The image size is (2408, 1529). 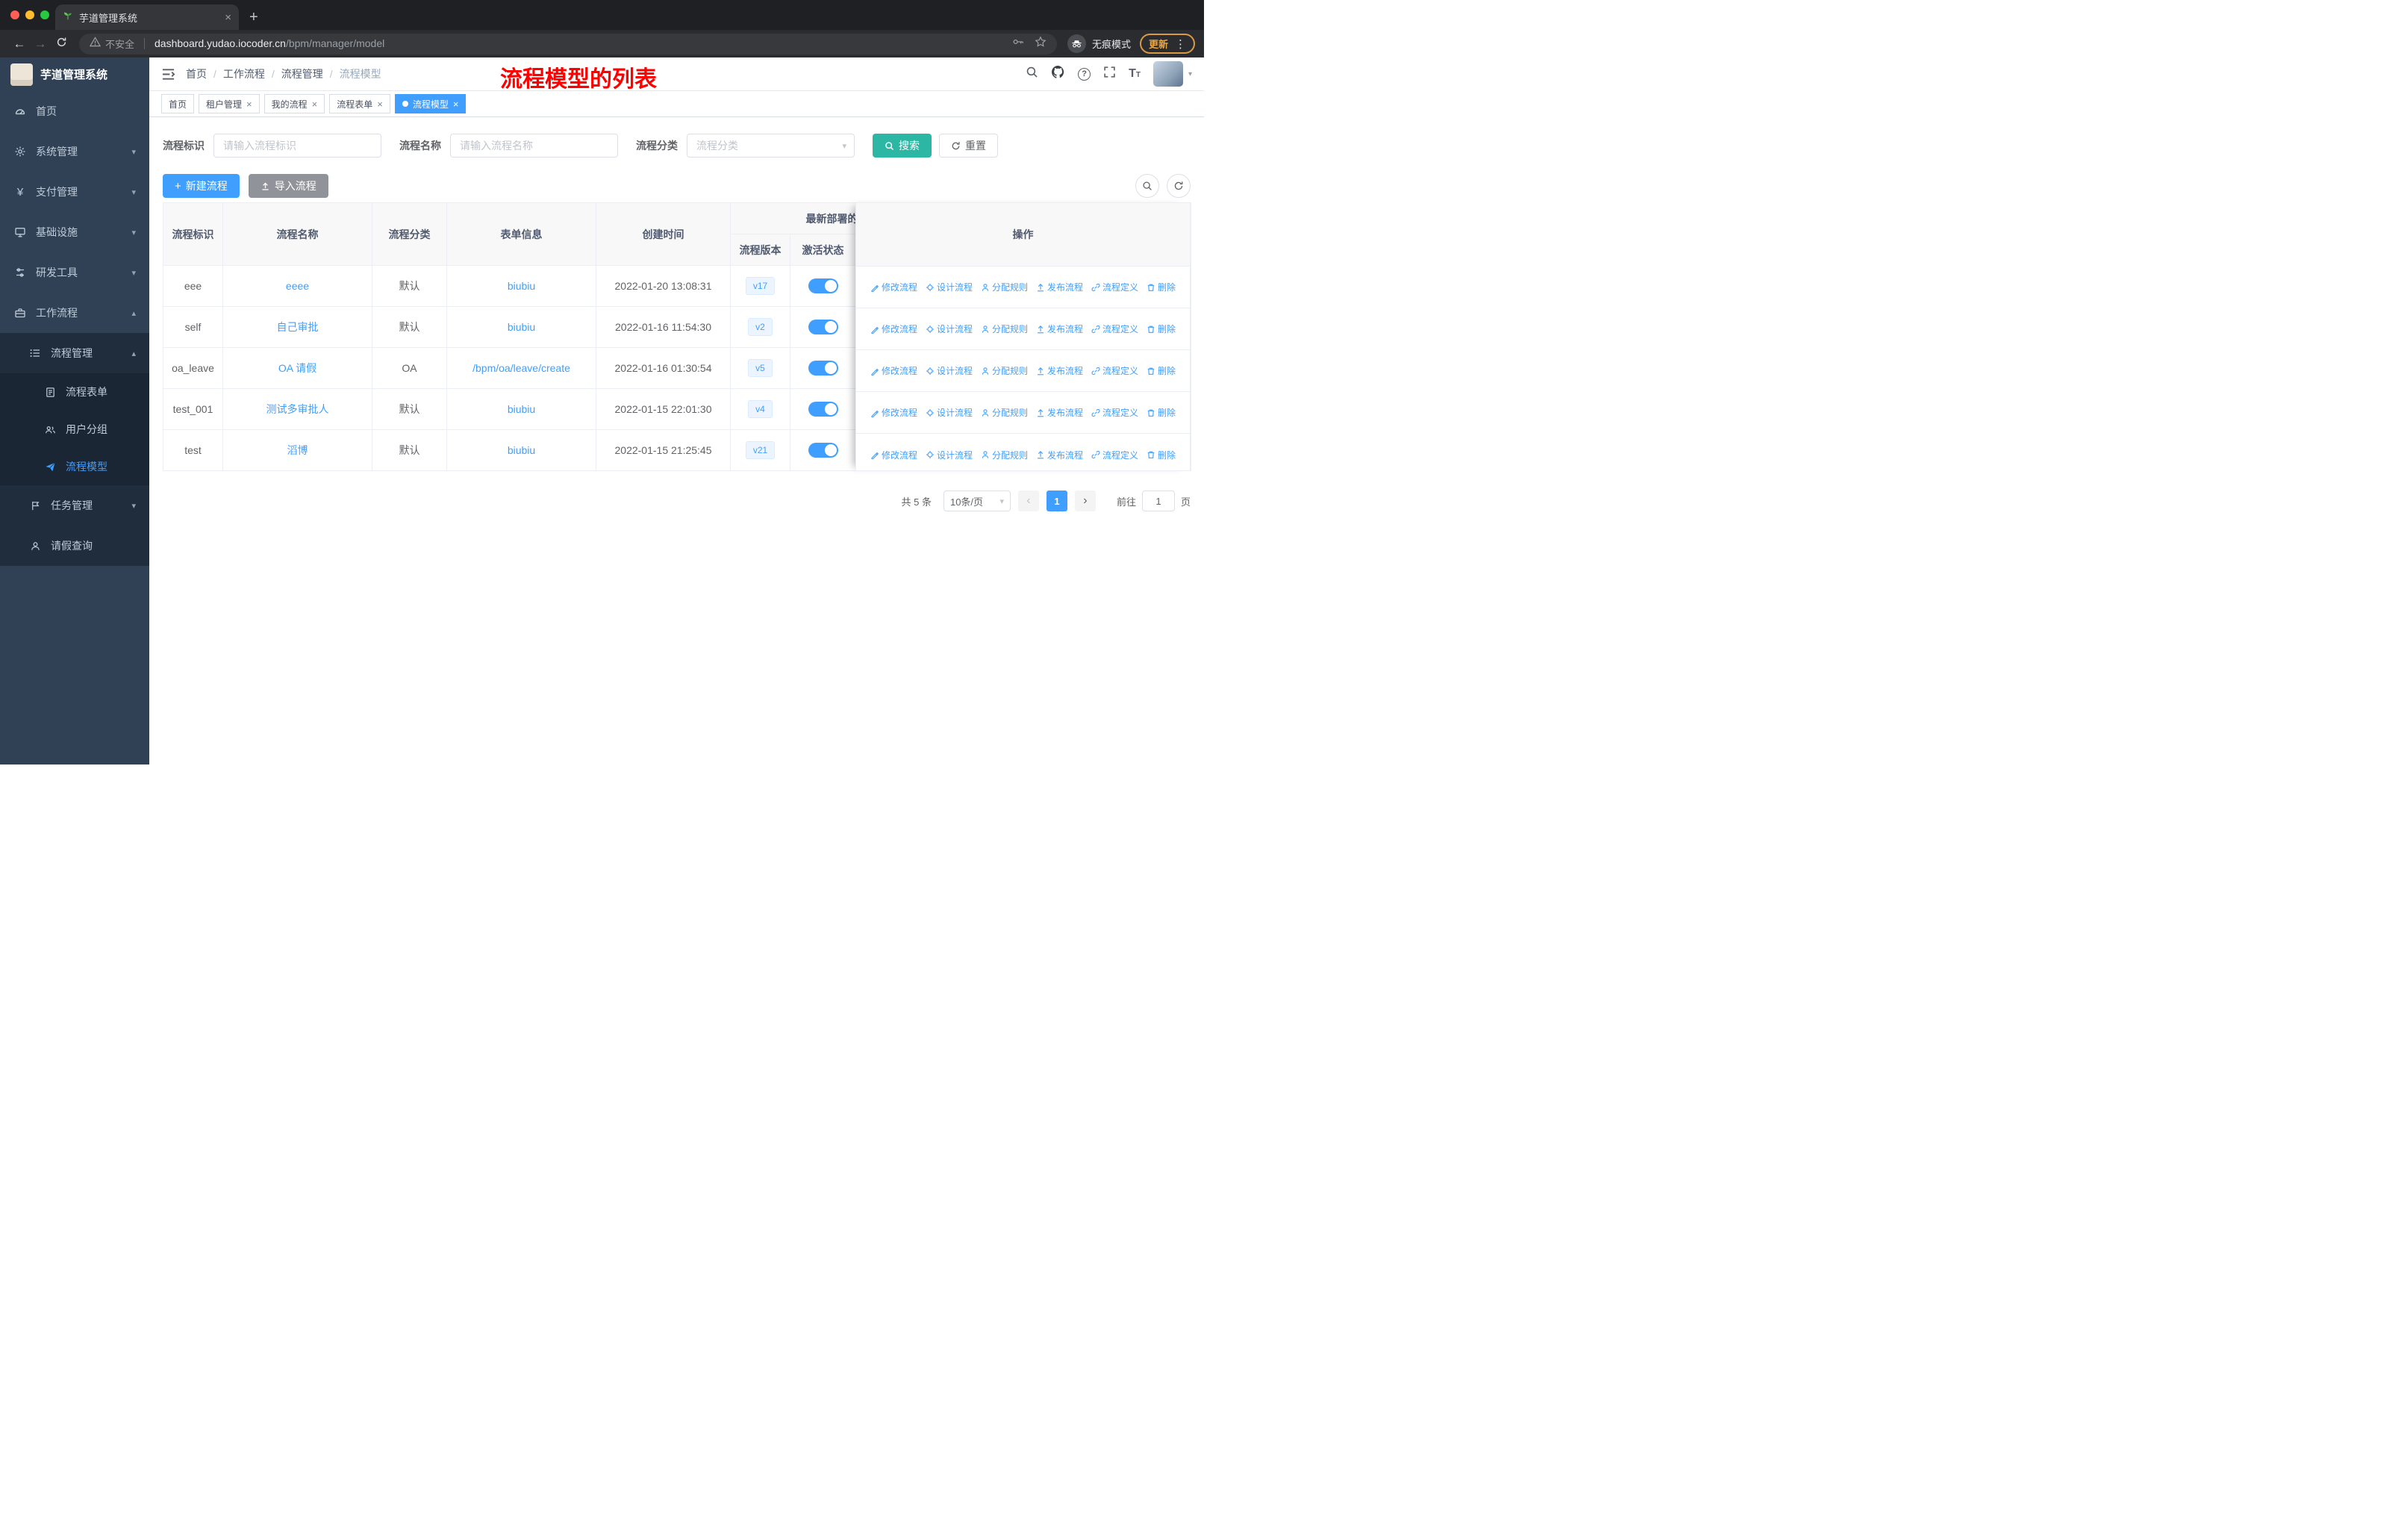 What do you see at coordinates (302, 73) in the screenshot?
I see `breadcrumb-item: 流程管理` at bounding box center [302, 73].